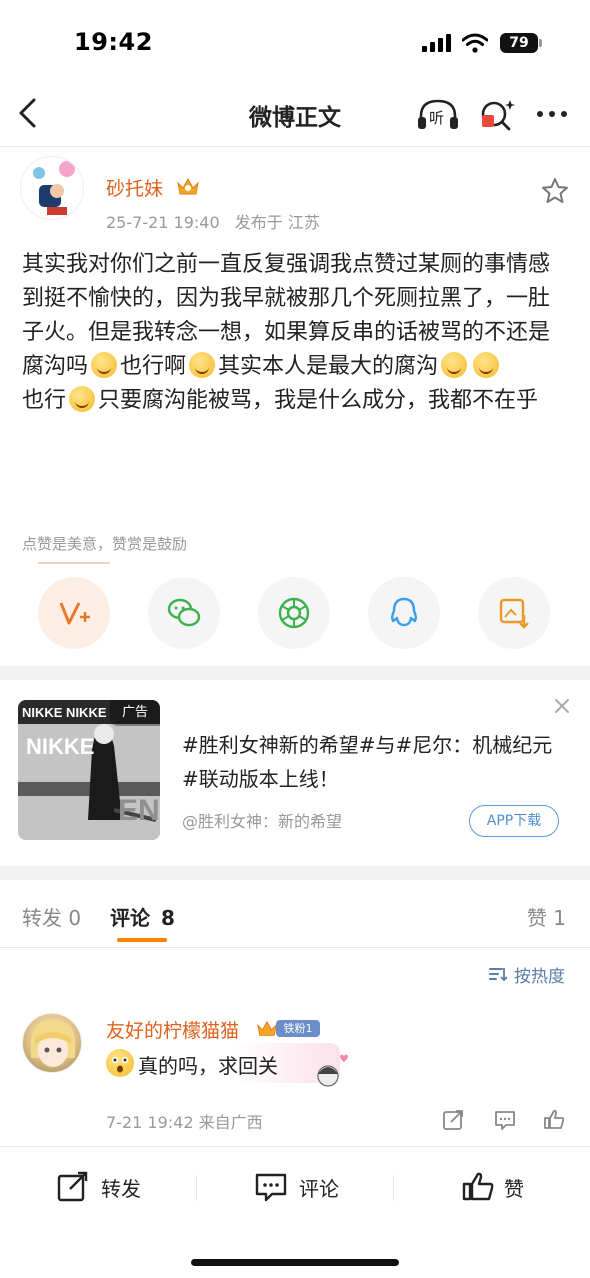 This screenshot has width=590, height=1278. I want to click on ad-source: @胜利女神：新的希望, so click(262, 820).